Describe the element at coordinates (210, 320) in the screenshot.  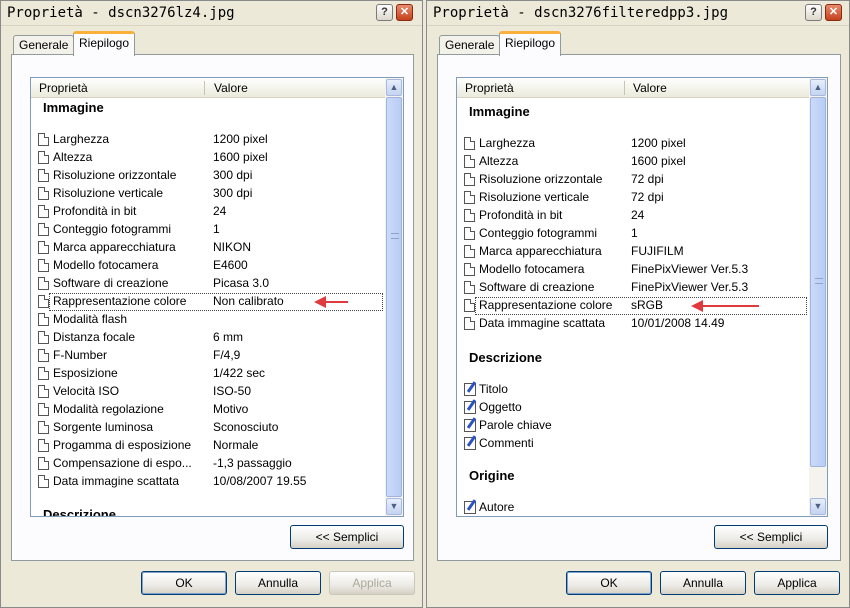
I see `list-item: Modalità flash` at that location.